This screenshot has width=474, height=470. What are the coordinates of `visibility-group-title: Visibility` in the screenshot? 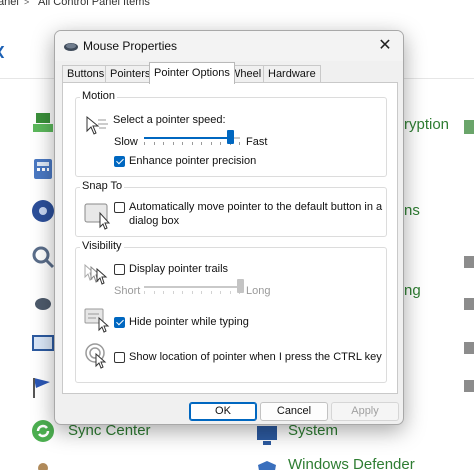 It's located at (102, 246).